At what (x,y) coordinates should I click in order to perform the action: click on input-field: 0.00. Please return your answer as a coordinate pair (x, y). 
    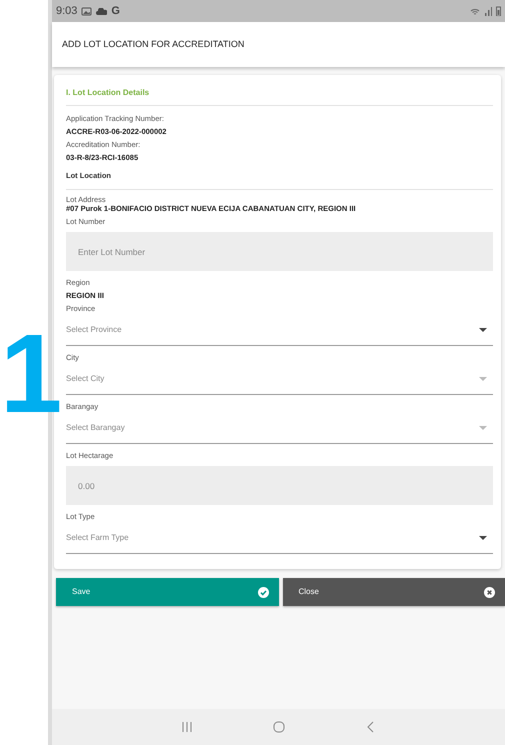
    Looking at the image, I should click on (279, 486).